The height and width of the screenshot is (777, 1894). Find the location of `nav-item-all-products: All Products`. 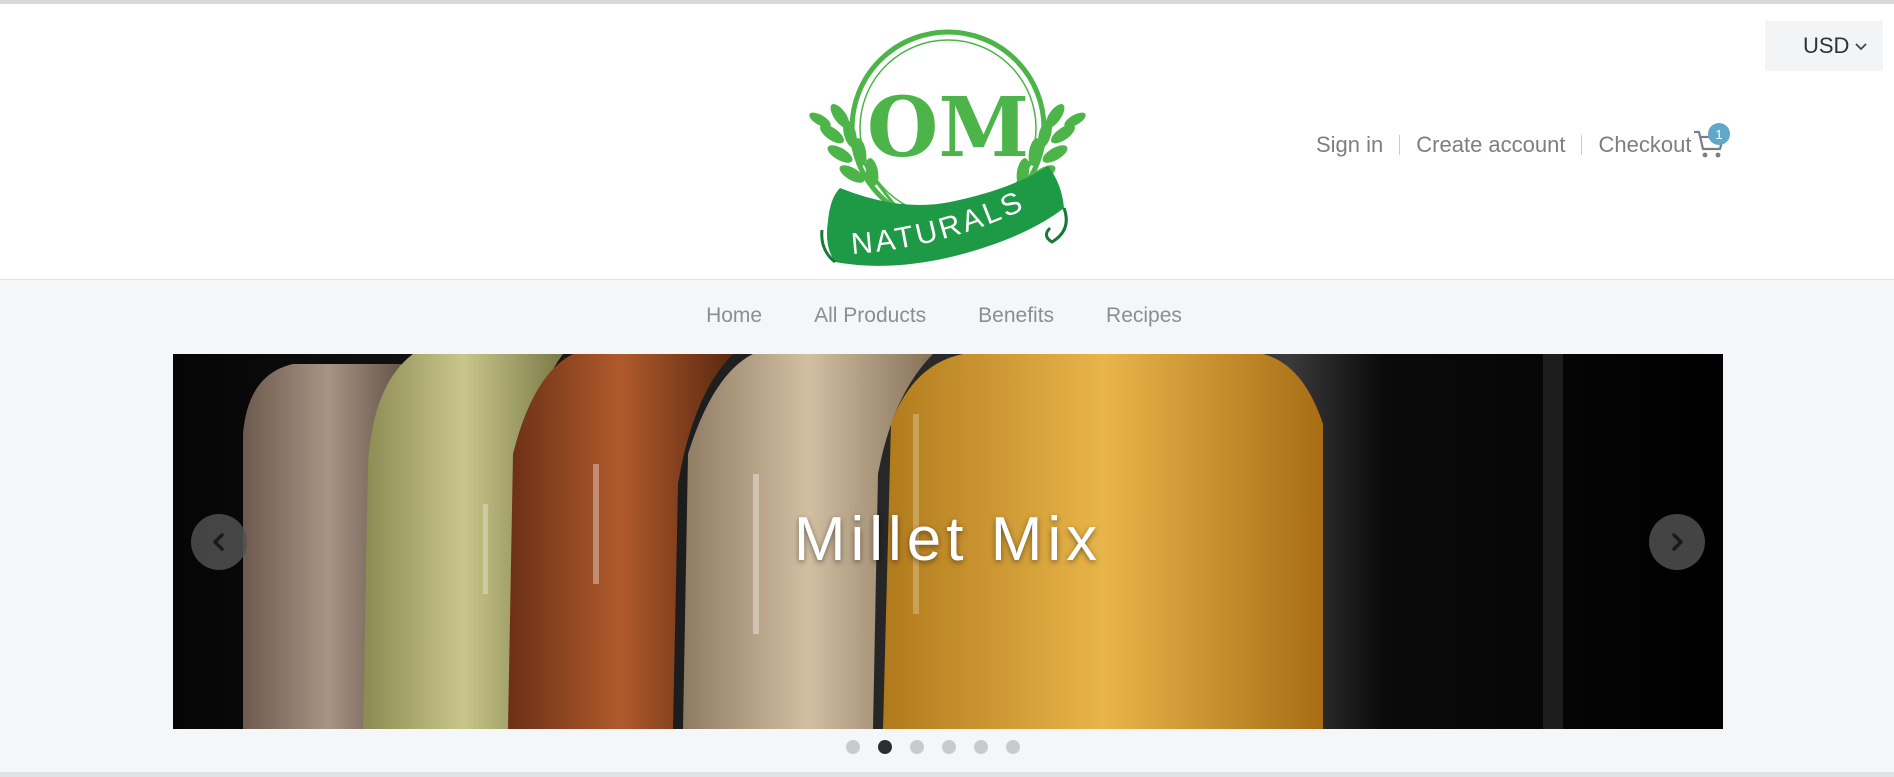

nav-item-all-products: All Products is located at coordinates (870, 316).